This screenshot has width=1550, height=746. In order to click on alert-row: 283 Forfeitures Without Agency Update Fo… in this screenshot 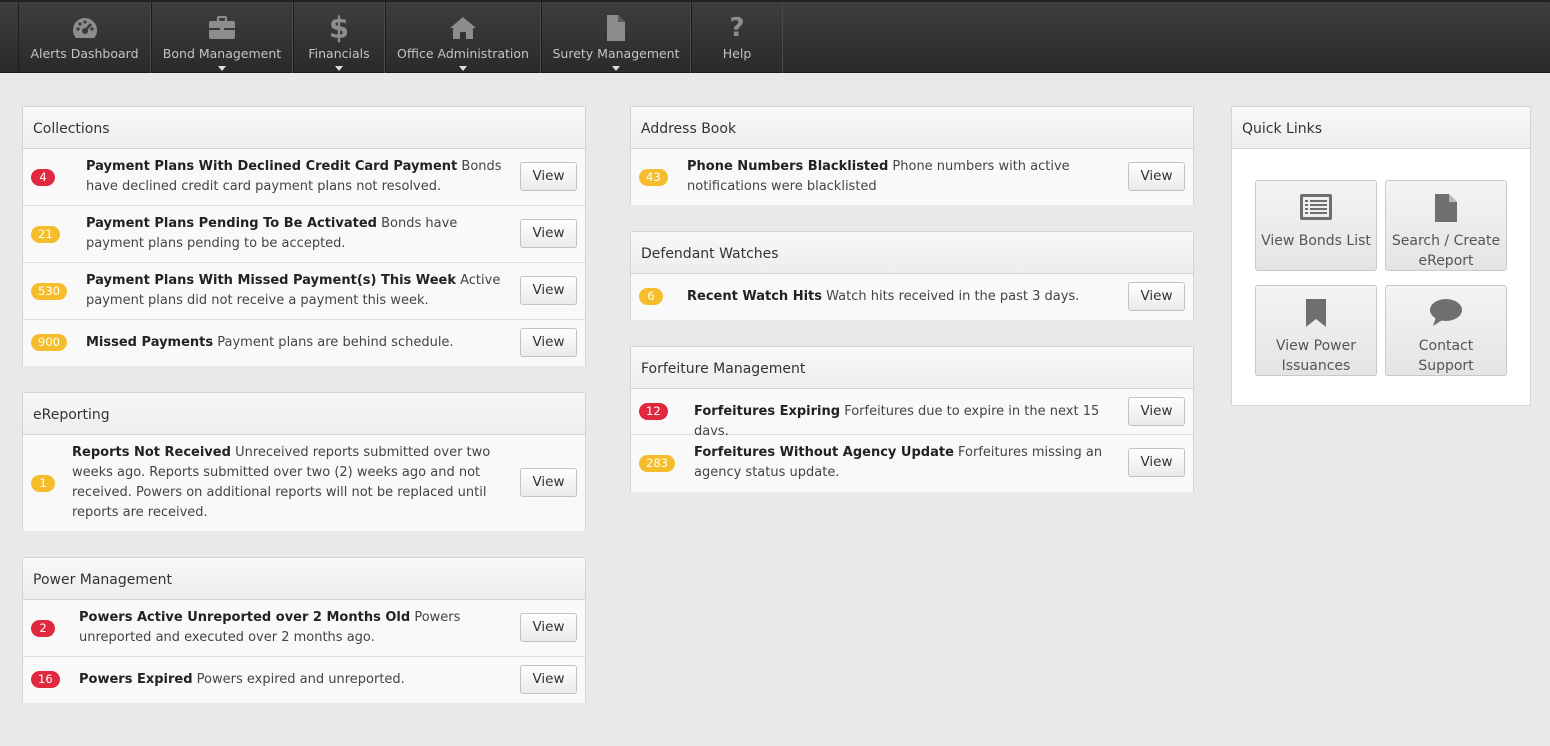, I will do `click(912, 463)`.